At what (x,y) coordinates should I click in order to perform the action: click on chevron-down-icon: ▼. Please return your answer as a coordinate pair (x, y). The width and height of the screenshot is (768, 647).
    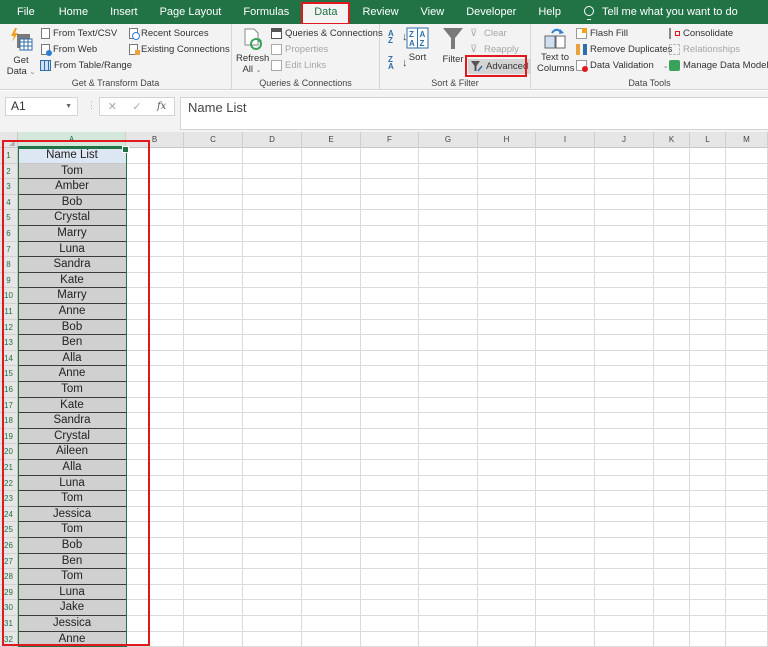
    Looking at the image, I should click on (68, 106).